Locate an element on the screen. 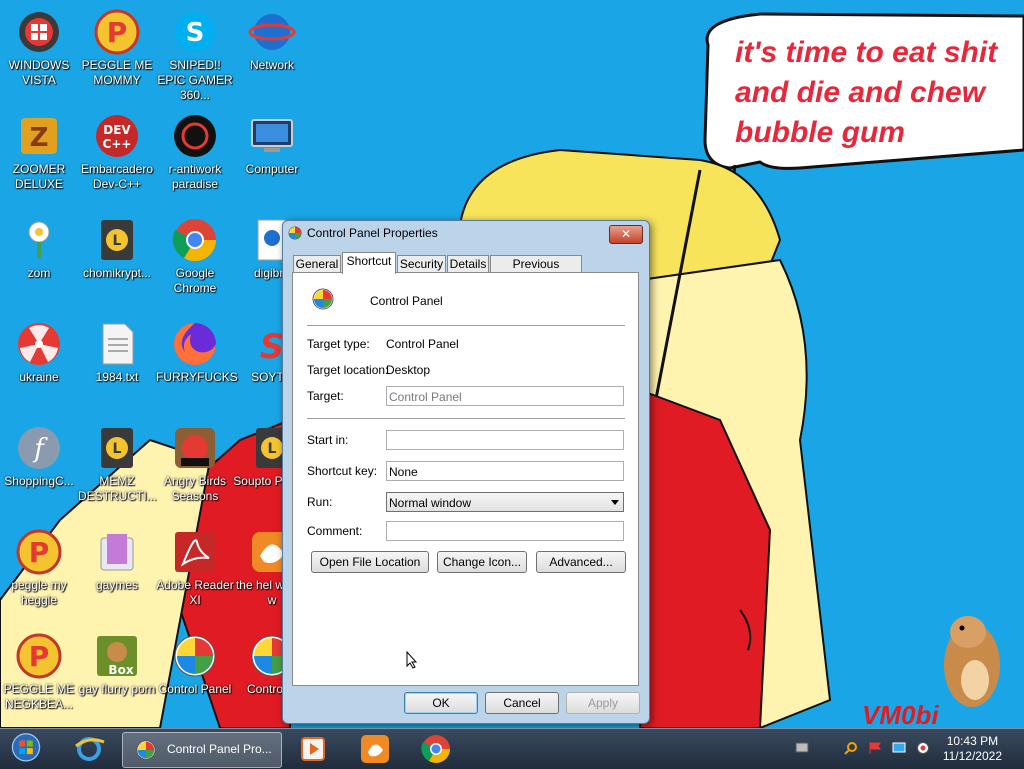 This screenshot has width=1024, height=769. clock-date: 11/12/2022 is located at coordinates (972, 756).